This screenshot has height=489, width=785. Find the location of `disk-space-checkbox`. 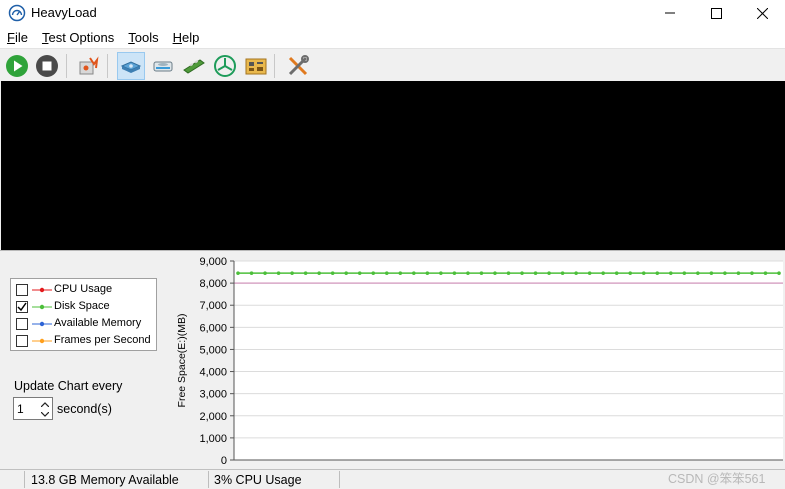

disk-space-checkbox is located at coordinates (22, 307).